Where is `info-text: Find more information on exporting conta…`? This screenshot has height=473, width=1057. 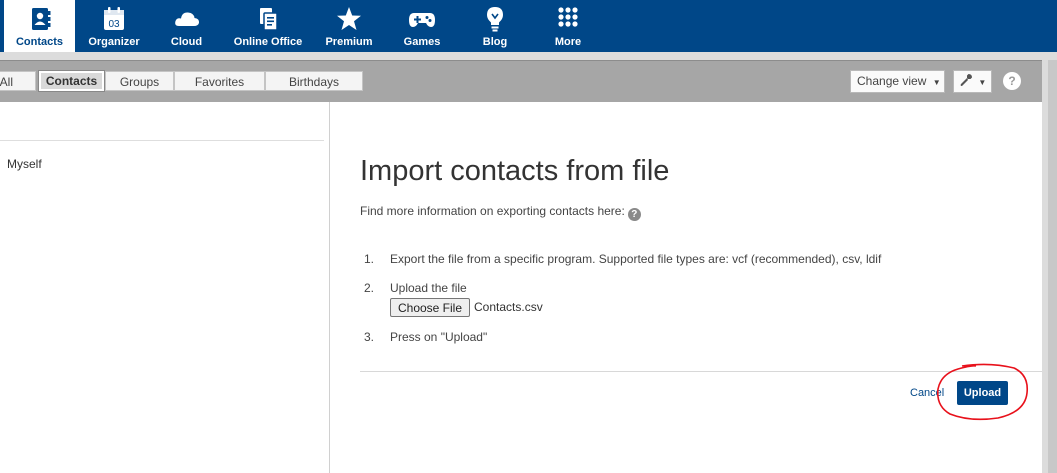
info-text: Find more information on exporting conta… is located at coordinates (500, 212).